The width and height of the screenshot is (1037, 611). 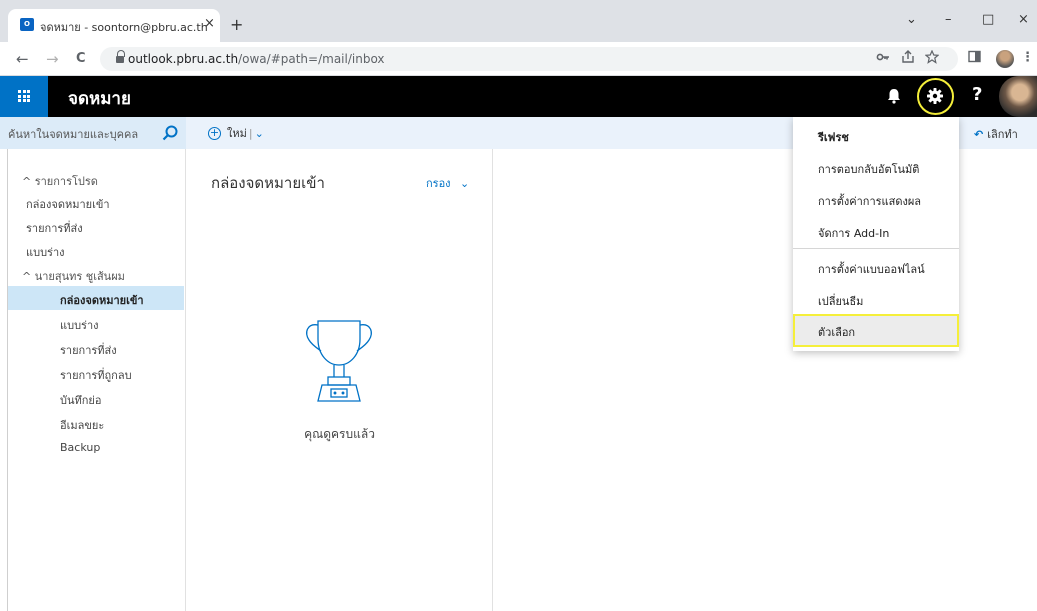 I want to click on favorite-inbox: กล่องจดหมายเข้า, so click(x=68, y=204).